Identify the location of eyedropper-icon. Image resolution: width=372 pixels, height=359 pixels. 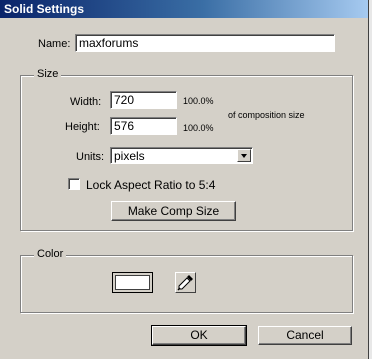
(185, 283).